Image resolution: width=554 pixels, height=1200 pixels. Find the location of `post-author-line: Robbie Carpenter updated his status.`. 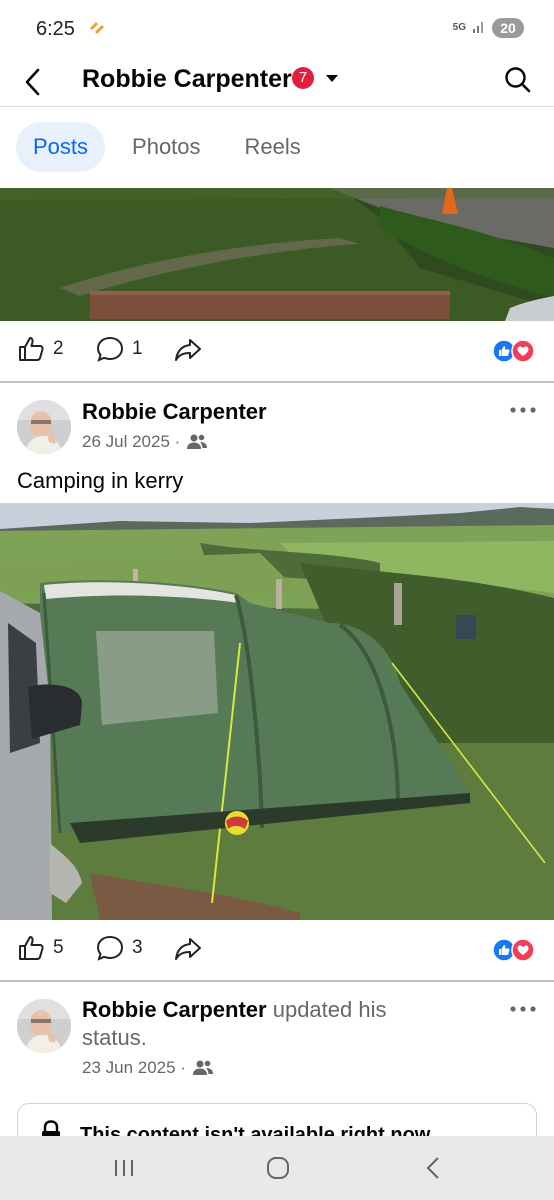

post-author-line: Robbie Carpenter updated his status. is located at coordinates (292, 1024).